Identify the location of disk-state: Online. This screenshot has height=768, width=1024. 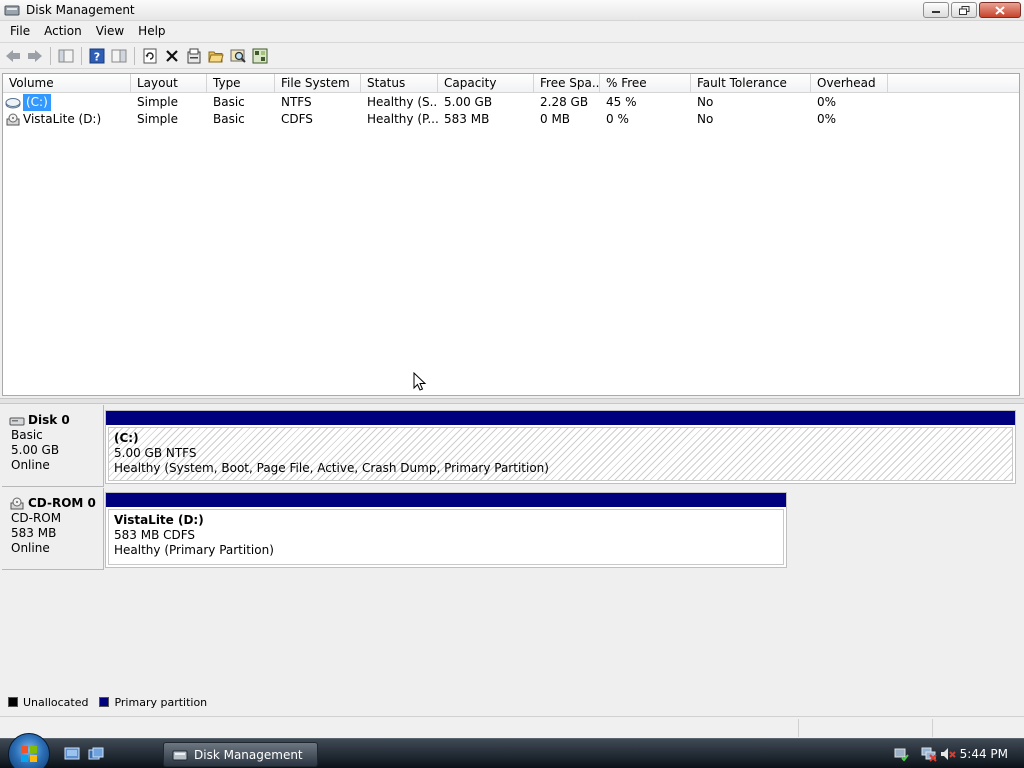
(30, 465).